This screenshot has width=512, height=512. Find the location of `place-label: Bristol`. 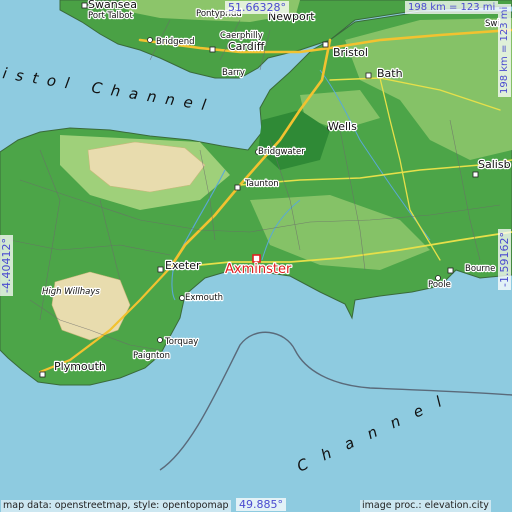

place-label: Bristol is located at coordinates (350, 52).